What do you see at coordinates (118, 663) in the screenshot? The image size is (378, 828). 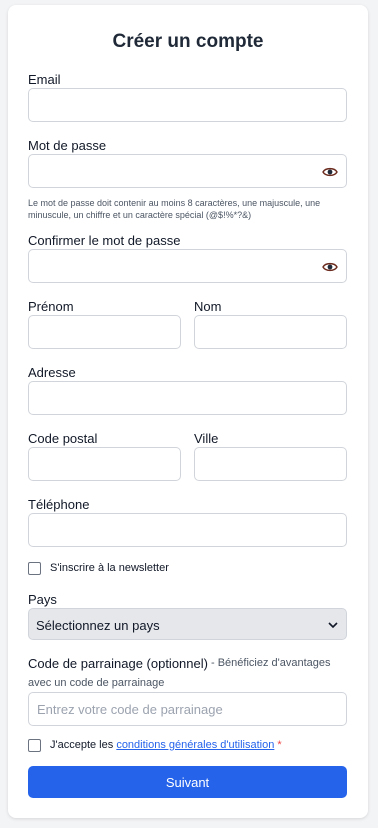 I see `referral-label: Code de parrainage (optionnel)` at bounding box center [118, 663].